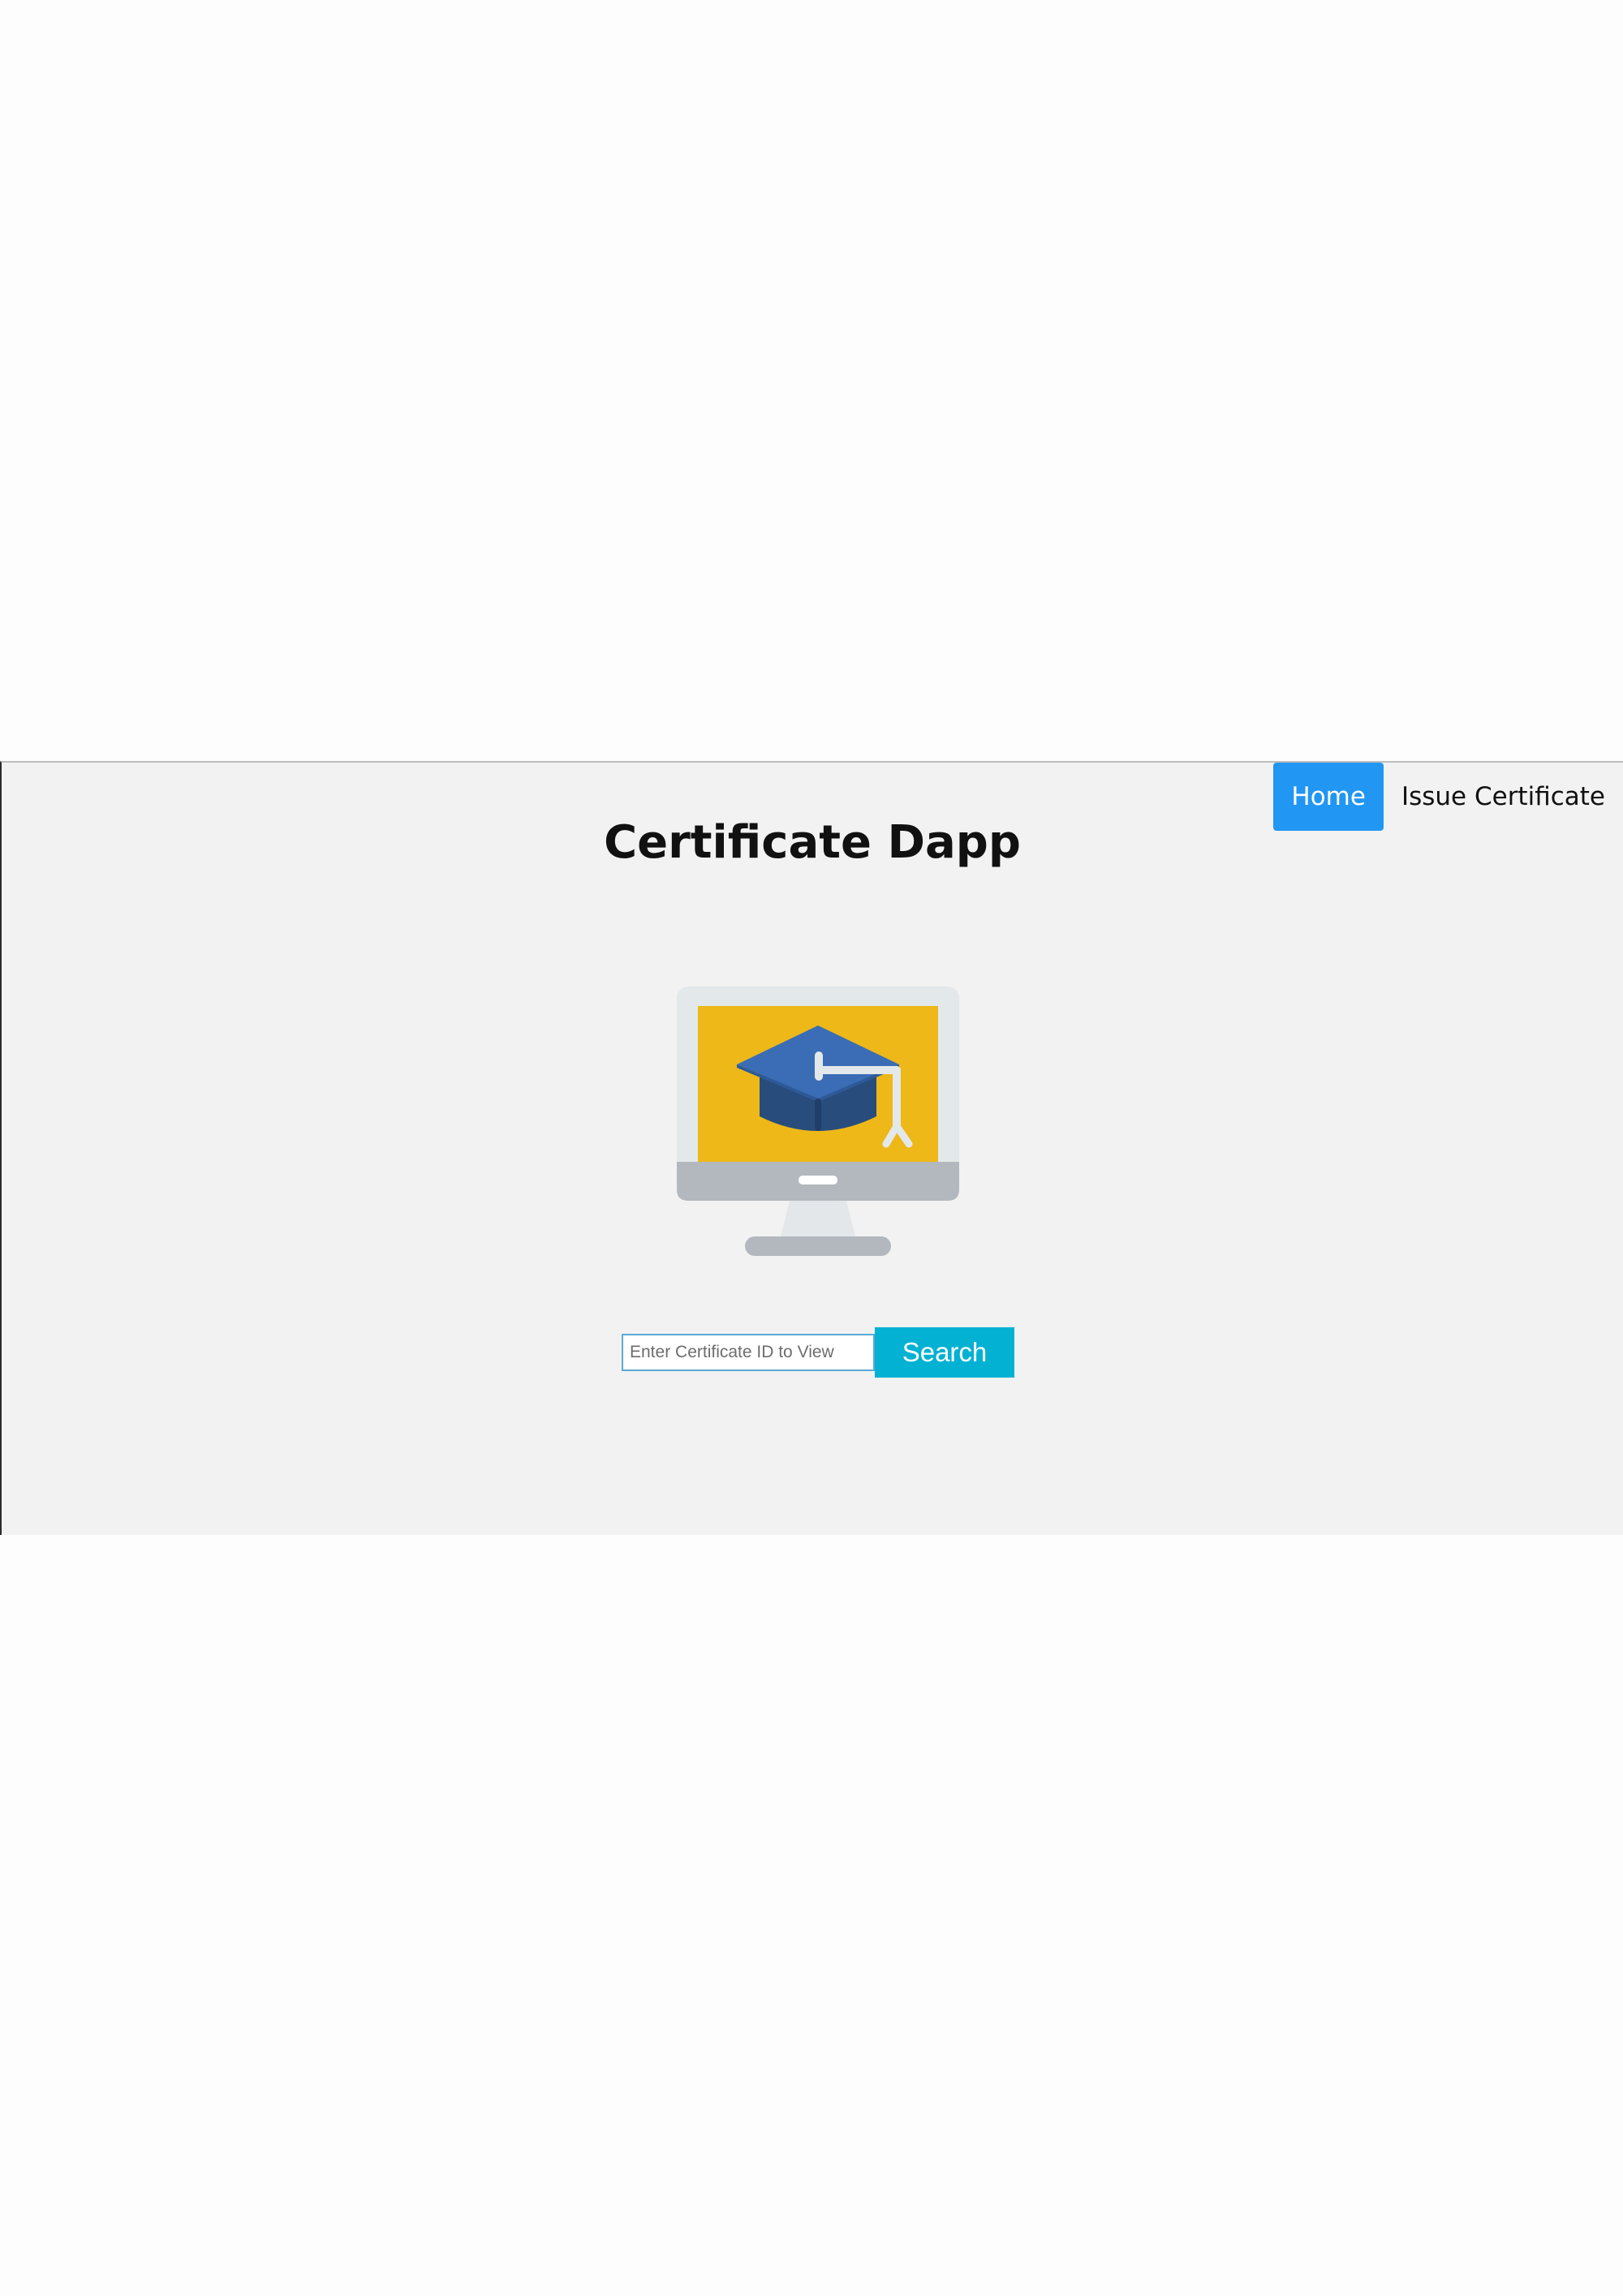  Describe the element at coordinates (944, 1352) in the screenshot. I see `search-button: Search` at that location.